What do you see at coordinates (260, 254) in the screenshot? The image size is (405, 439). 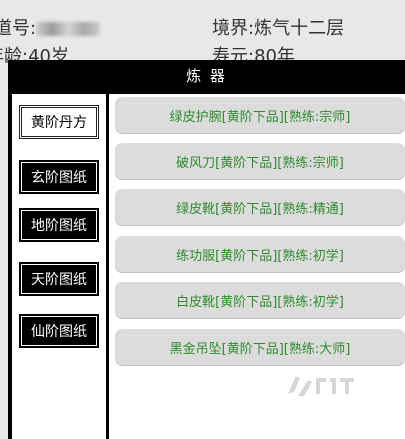 I see `recipe-item: 练功服[黄阶下品][熟练:初学]` at bounding box center [260, 254].